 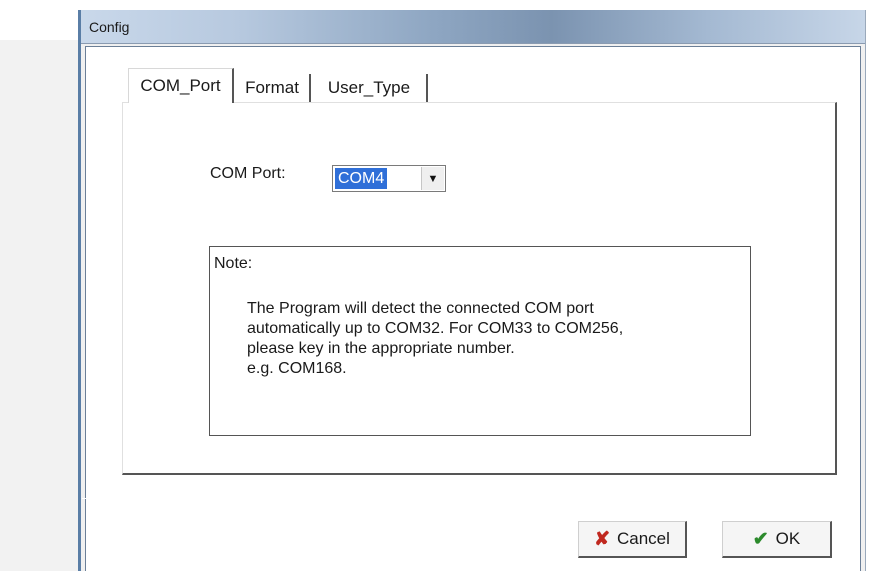 What do you see at coordinates (471, 498) in the screenshot?
I see `divider` at bounding box center [471, 498].